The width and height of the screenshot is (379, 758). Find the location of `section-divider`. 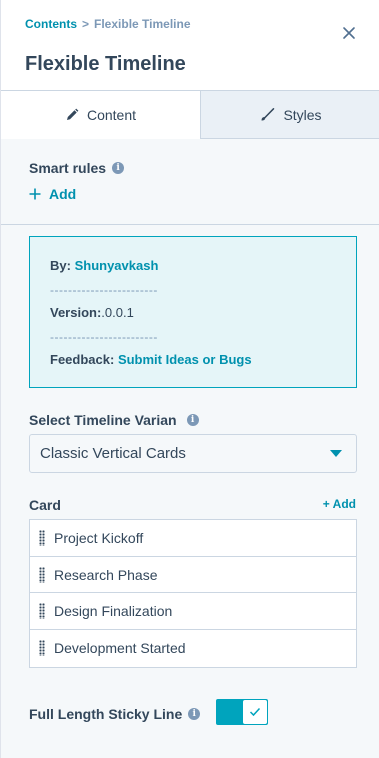

section-divider is located at coordinates (190, 224).